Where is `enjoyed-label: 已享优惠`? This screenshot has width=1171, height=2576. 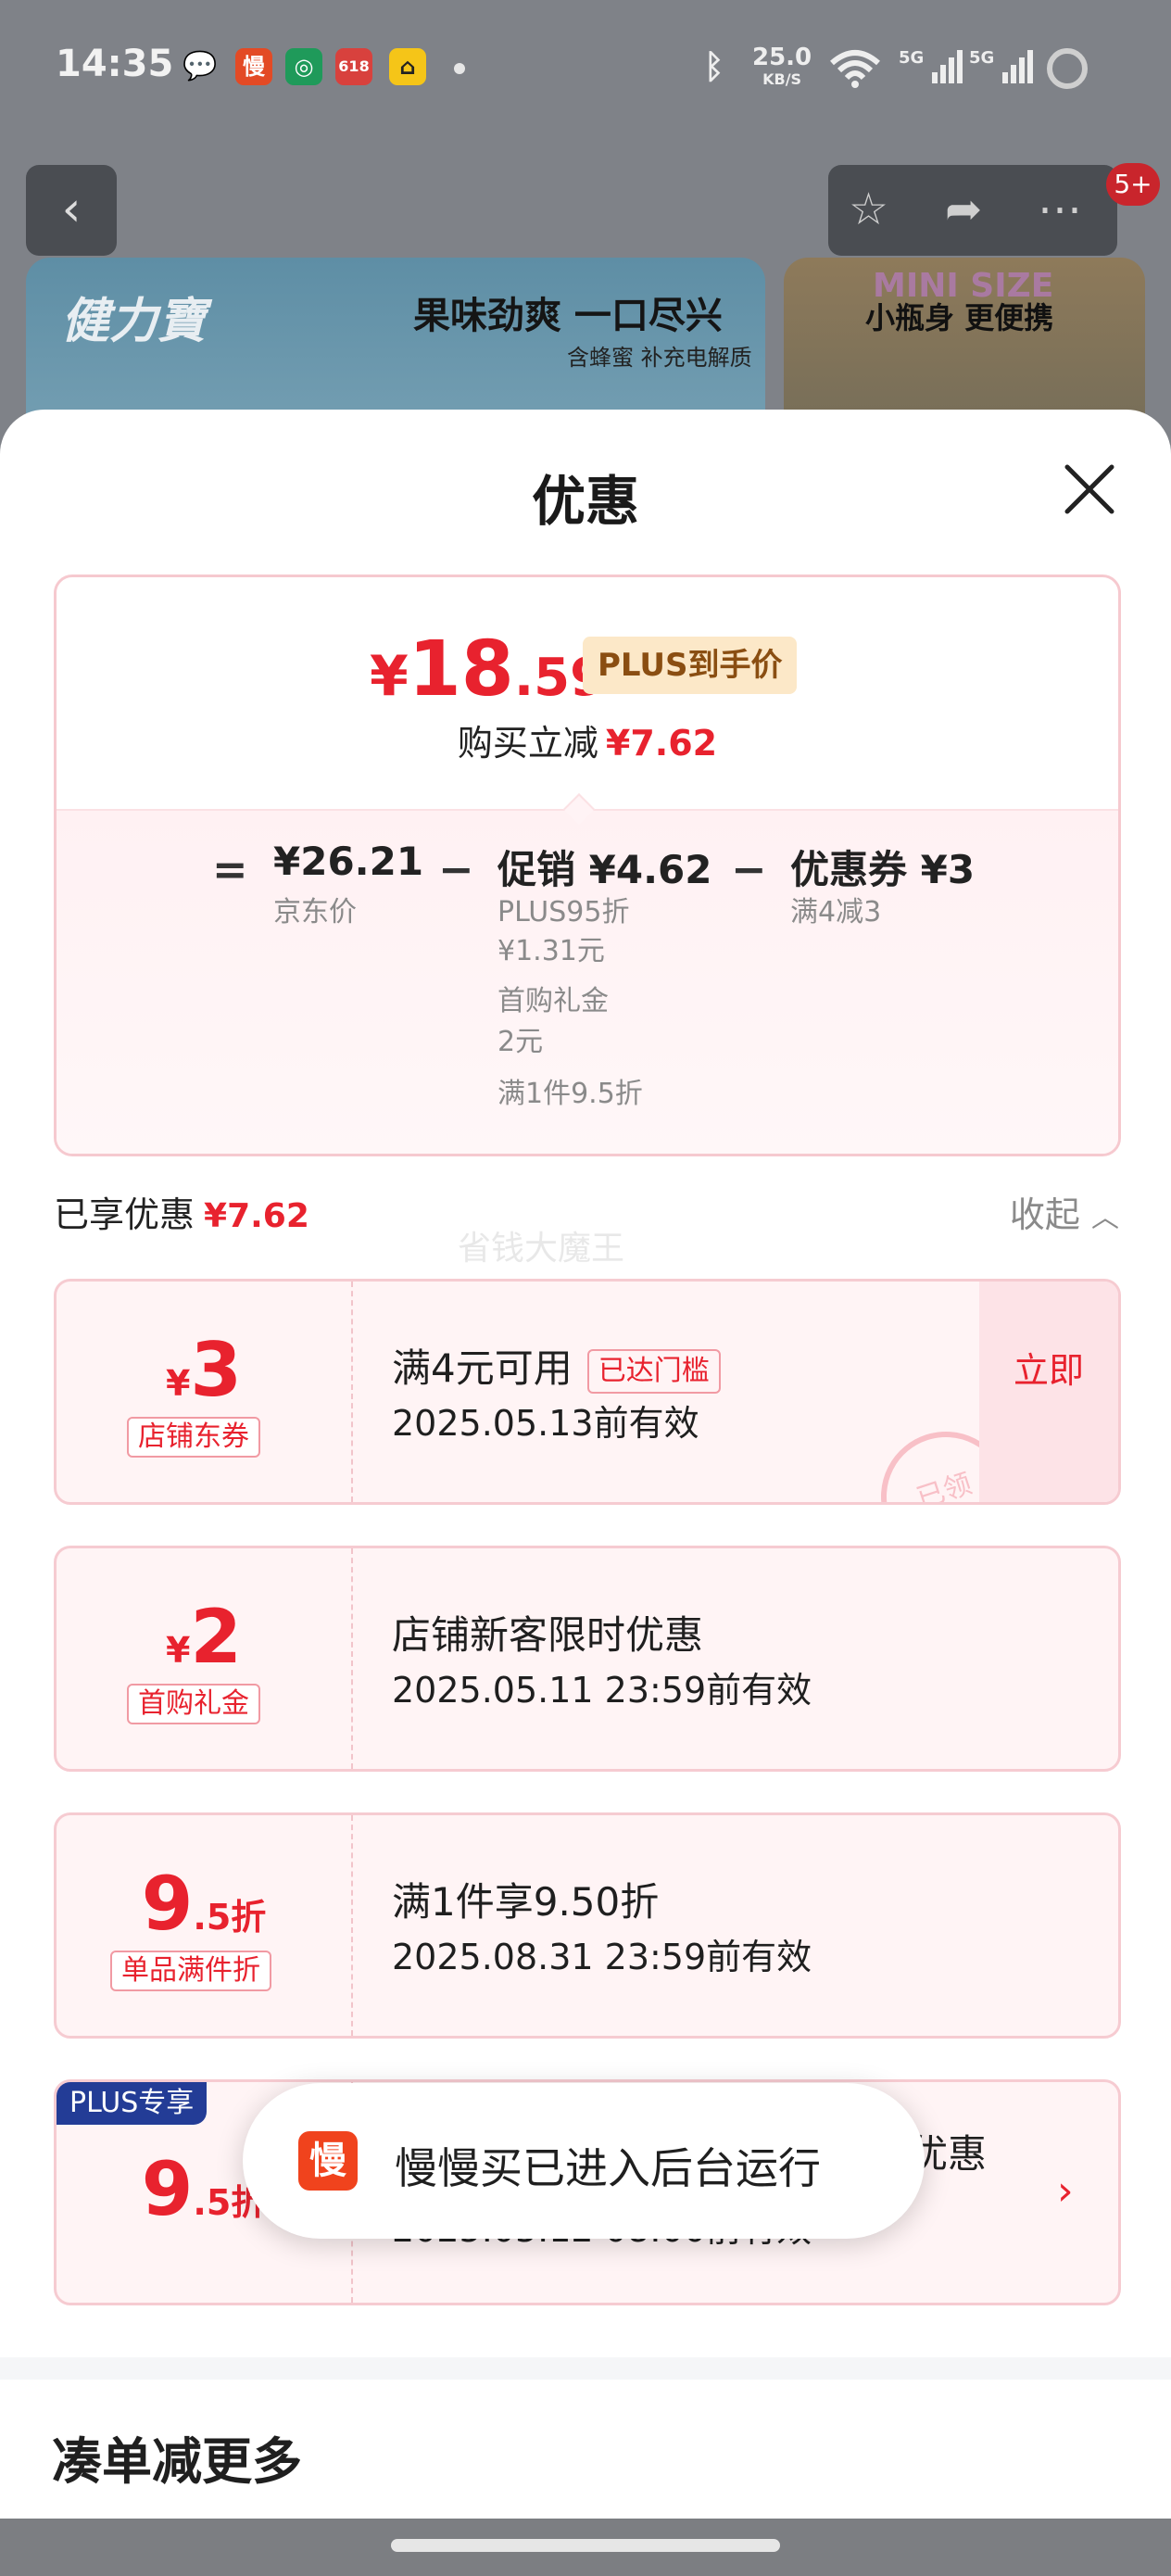 enjoyed-label: 已享优惠 is located at coordinates (125, 1214).